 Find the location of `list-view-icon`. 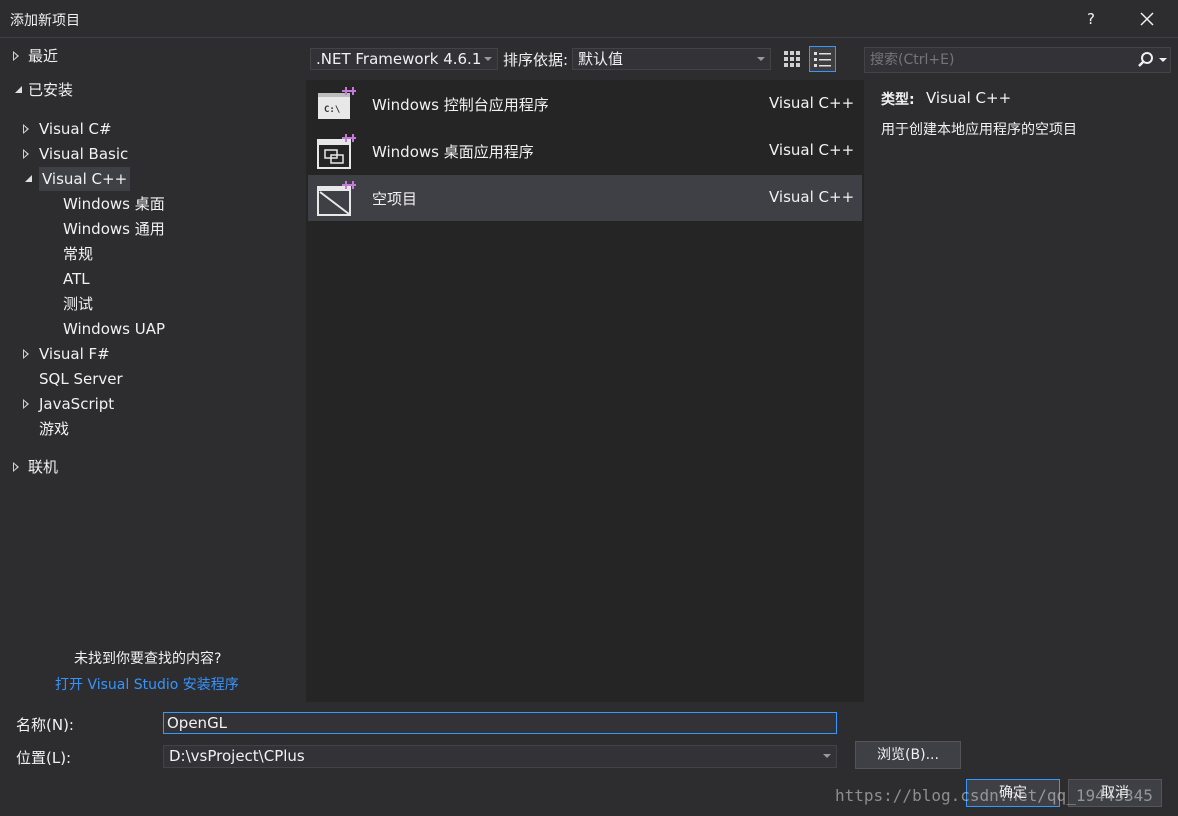

list-view-icon is located at coordinates (822, 59).